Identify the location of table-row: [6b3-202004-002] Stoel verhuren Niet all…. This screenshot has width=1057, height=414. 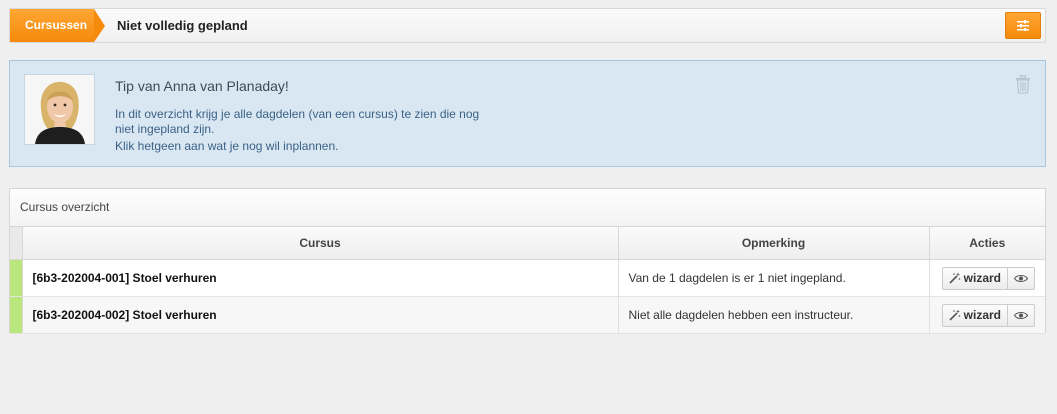
(527, 315).